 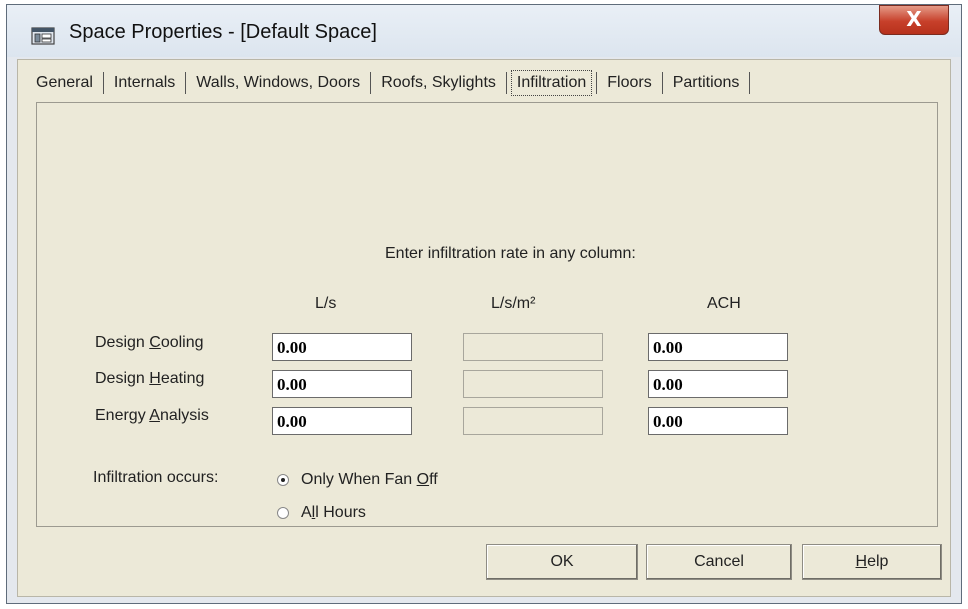 I want to click on design-cooling-ach-field: 0.00, so click(x=718, y=347).